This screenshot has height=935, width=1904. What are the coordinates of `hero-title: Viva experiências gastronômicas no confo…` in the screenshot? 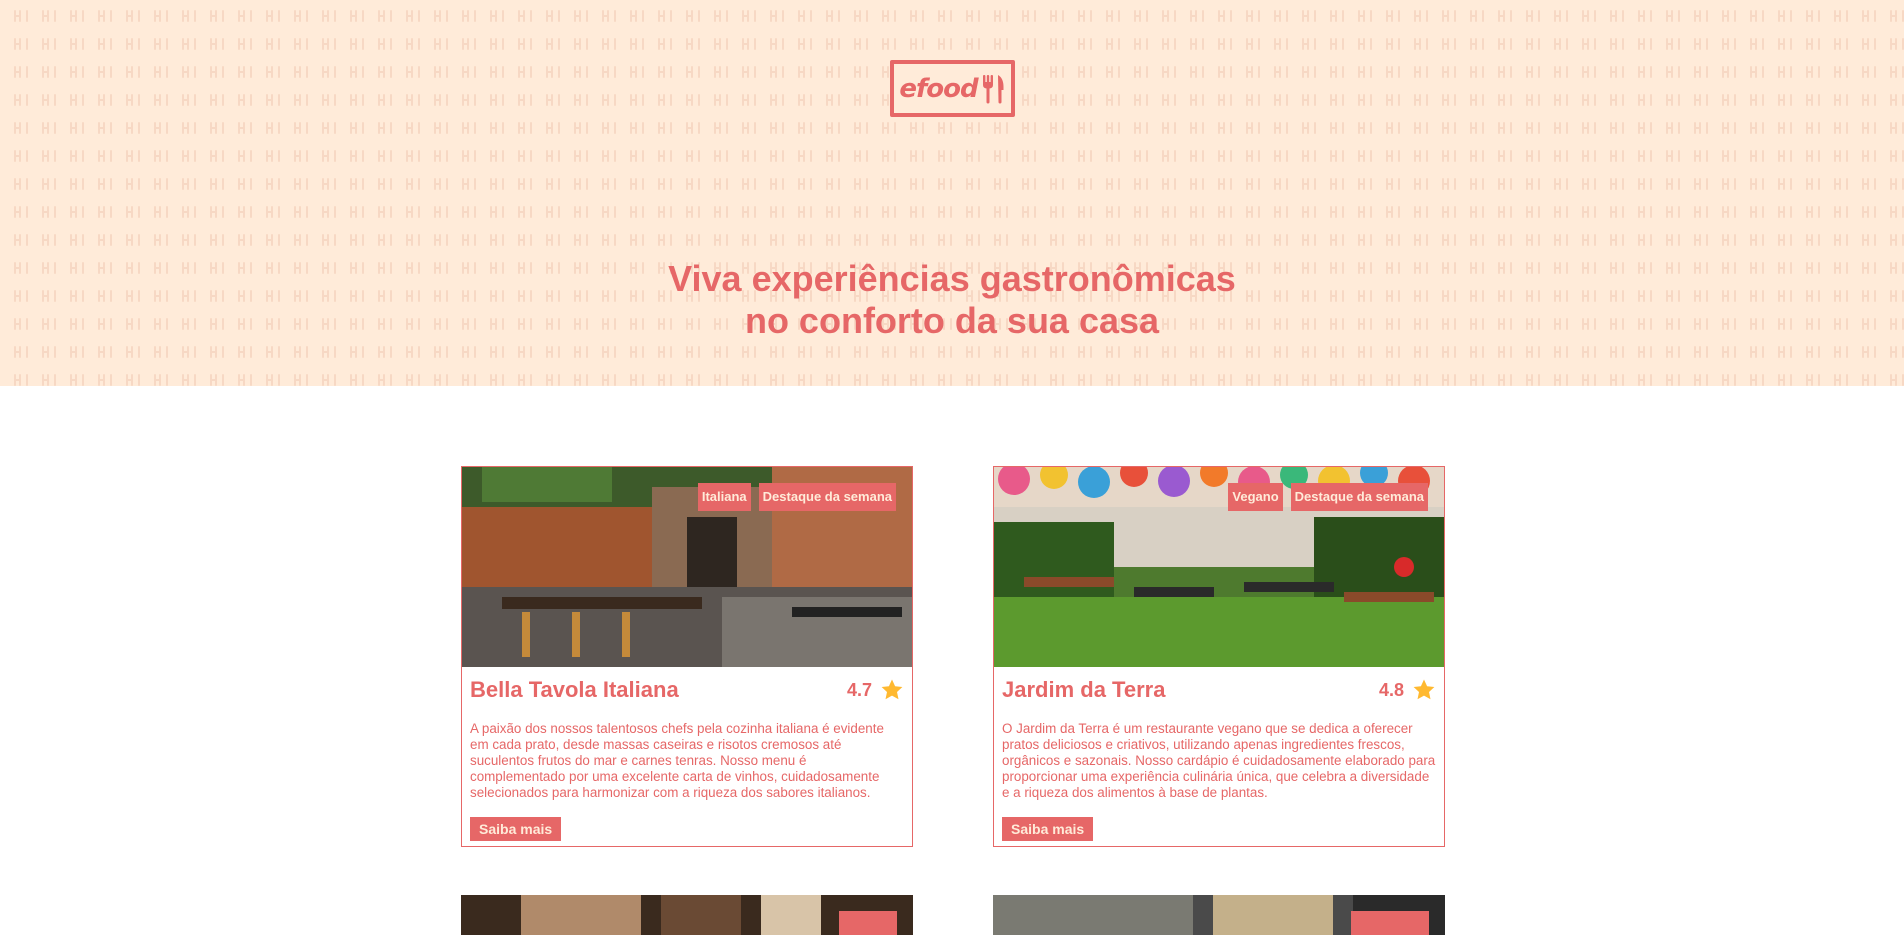 It's located at (952, 300).